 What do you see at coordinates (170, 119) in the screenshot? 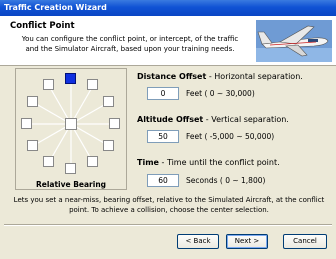
I see `altitude-title: Altitude Offset` at bounding box center [170, 119].